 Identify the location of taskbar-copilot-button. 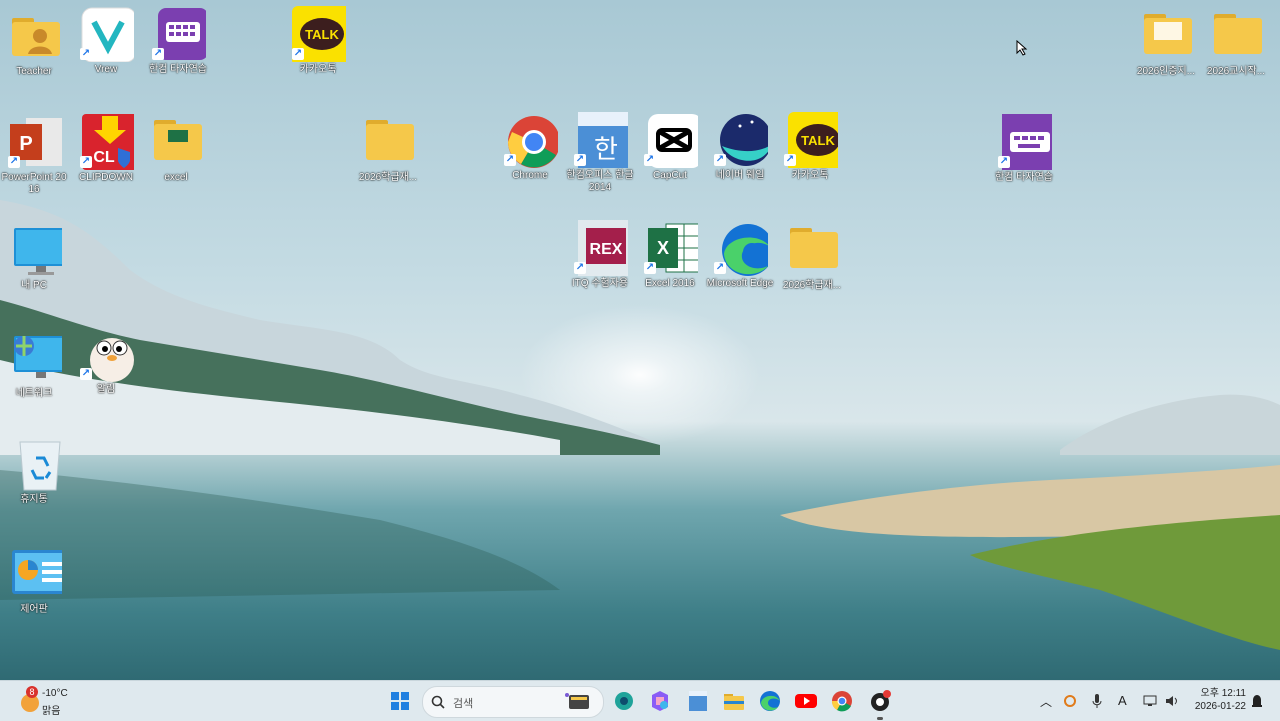
(660, 701).